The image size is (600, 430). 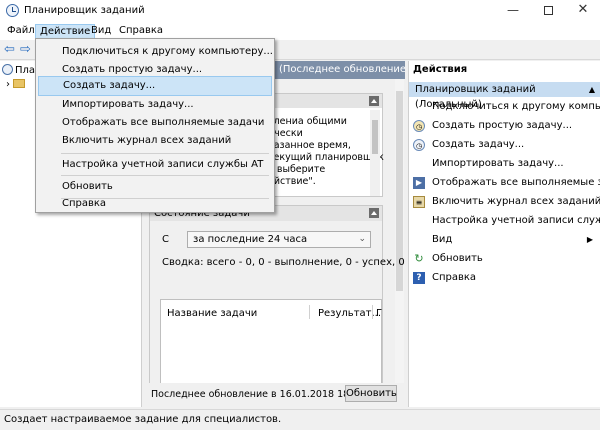 What do you see at coordinates (84, 10) in the screenshot?
I see `window-title: Планировщик заданий` at bounding box center [84, 10].